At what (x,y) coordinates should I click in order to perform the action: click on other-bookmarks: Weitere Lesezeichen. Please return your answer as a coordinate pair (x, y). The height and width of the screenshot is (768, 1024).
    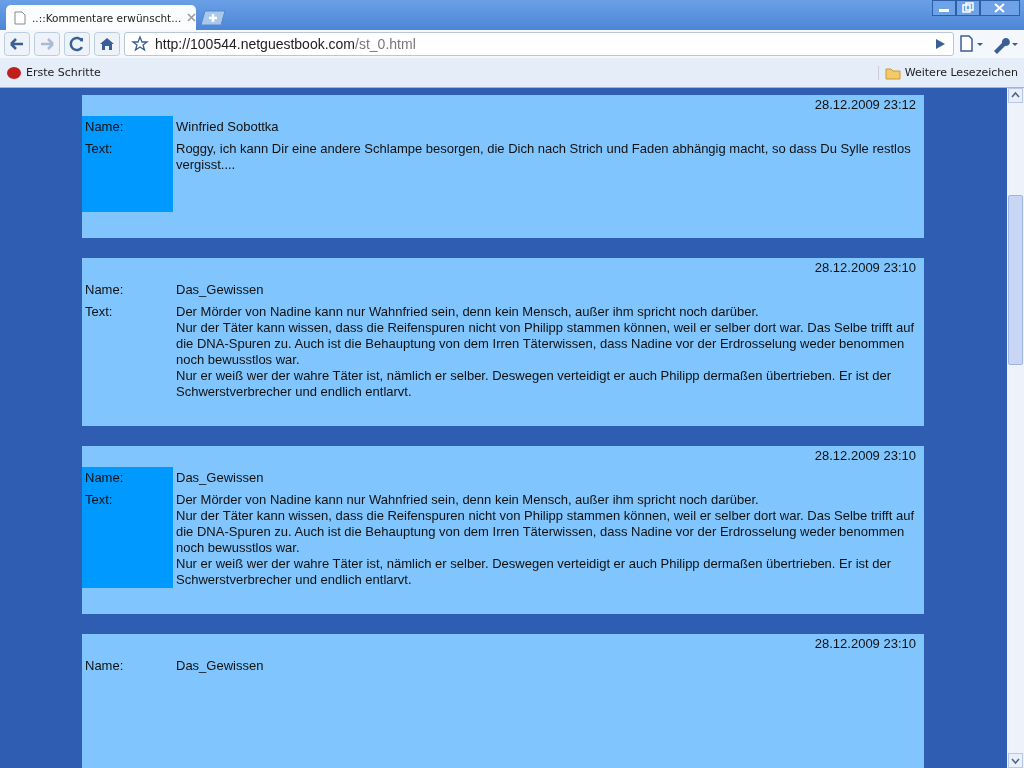
    Looking at the image, I should click on (947, 72).